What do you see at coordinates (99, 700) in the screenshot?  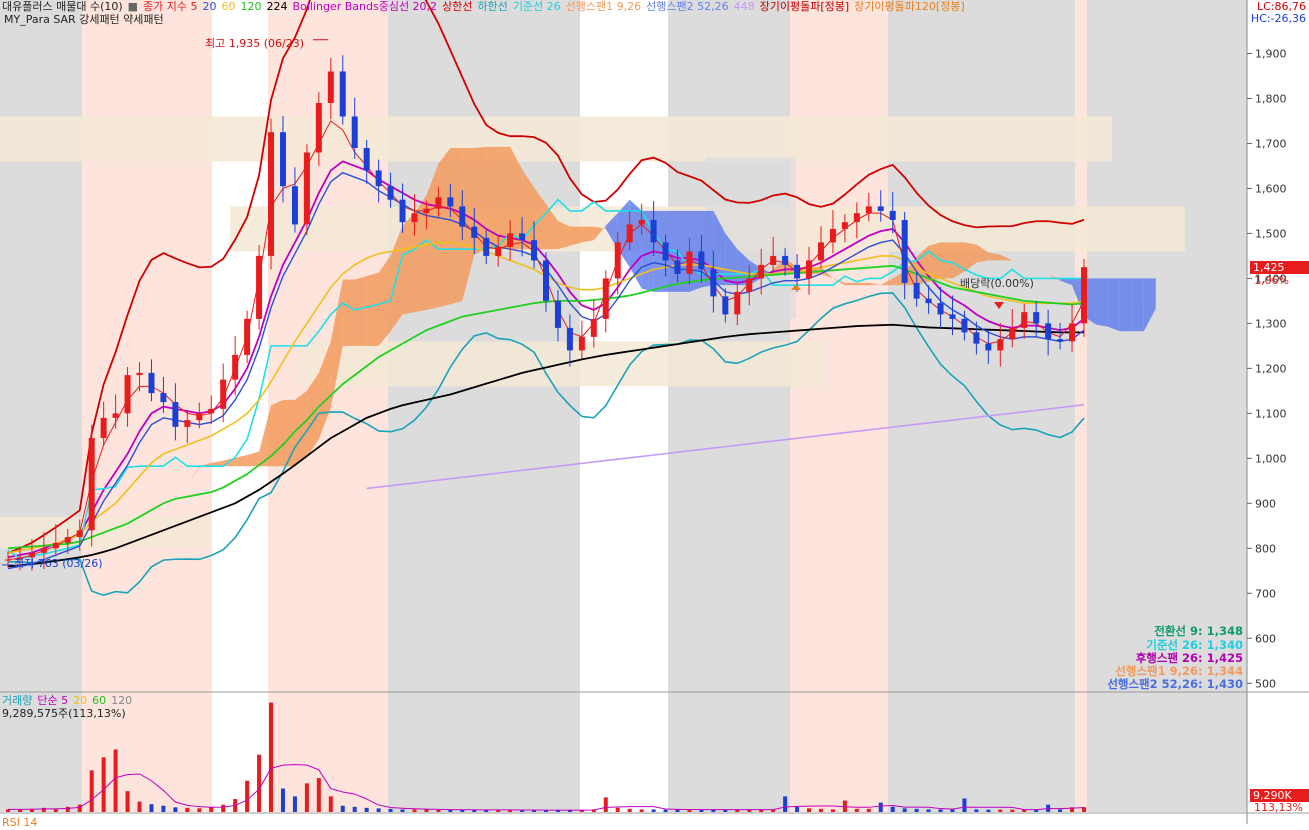 I see `volume-legend-item: 60` at bounding box center [99, 700].